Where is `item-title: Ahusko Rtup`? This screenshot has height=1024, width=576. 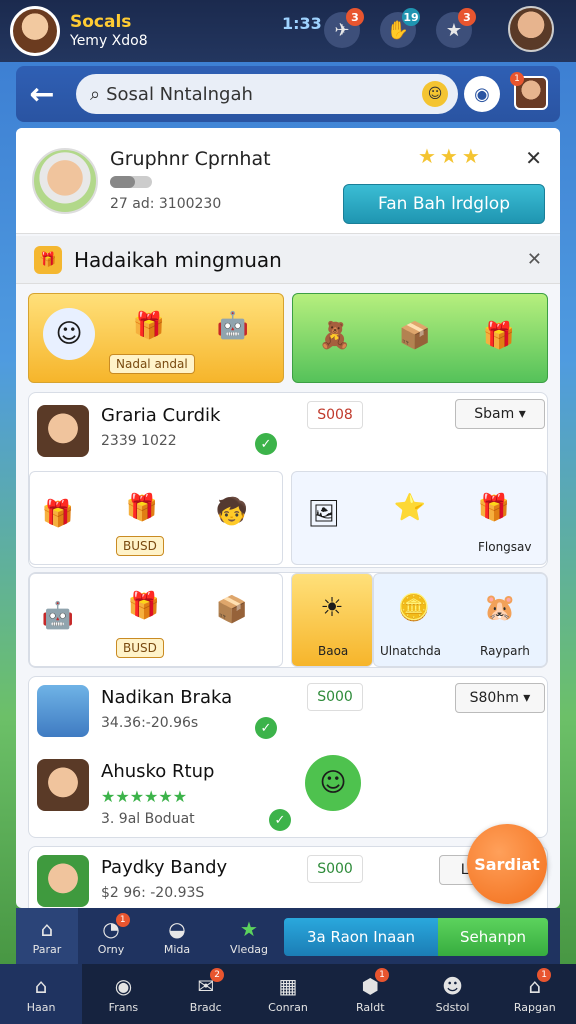
item-title: Ahusko Rtup is located at coordinates (158, 771).